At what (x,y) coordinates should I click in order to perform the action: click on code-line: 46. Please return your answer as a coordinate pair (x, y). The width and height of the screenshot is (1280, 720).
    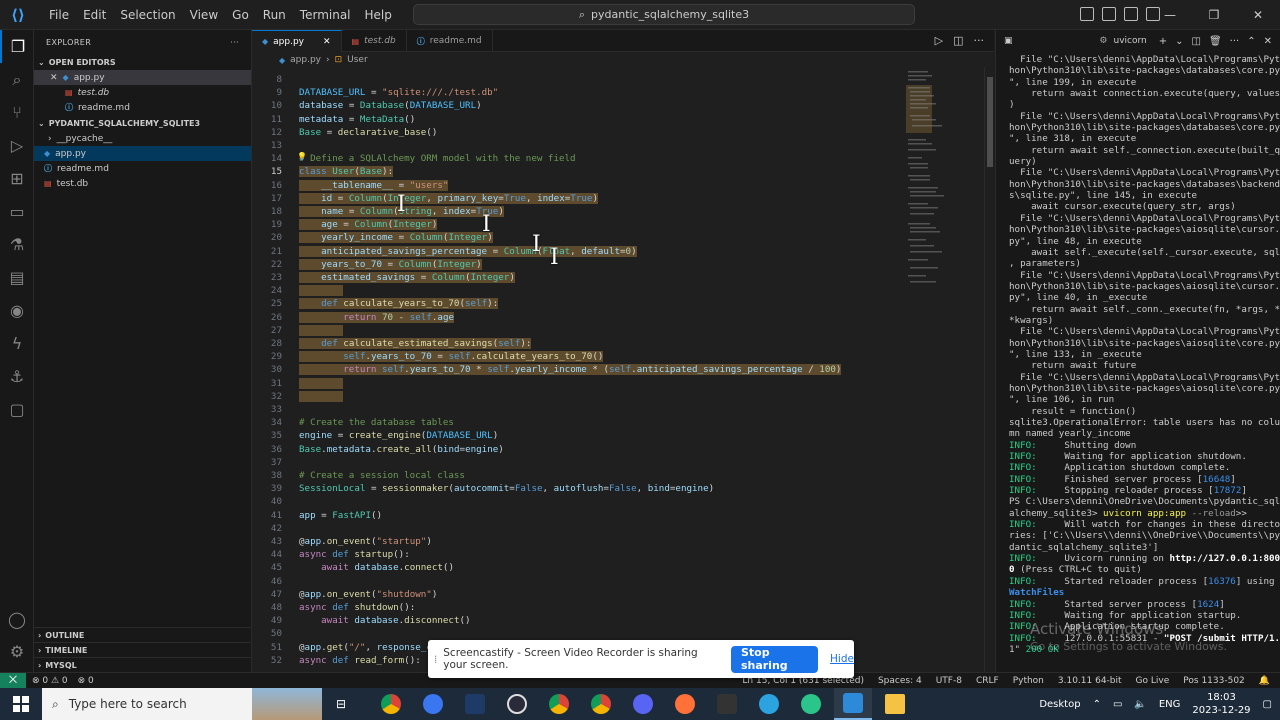
    Looking at the image, I should click on (579, 581).